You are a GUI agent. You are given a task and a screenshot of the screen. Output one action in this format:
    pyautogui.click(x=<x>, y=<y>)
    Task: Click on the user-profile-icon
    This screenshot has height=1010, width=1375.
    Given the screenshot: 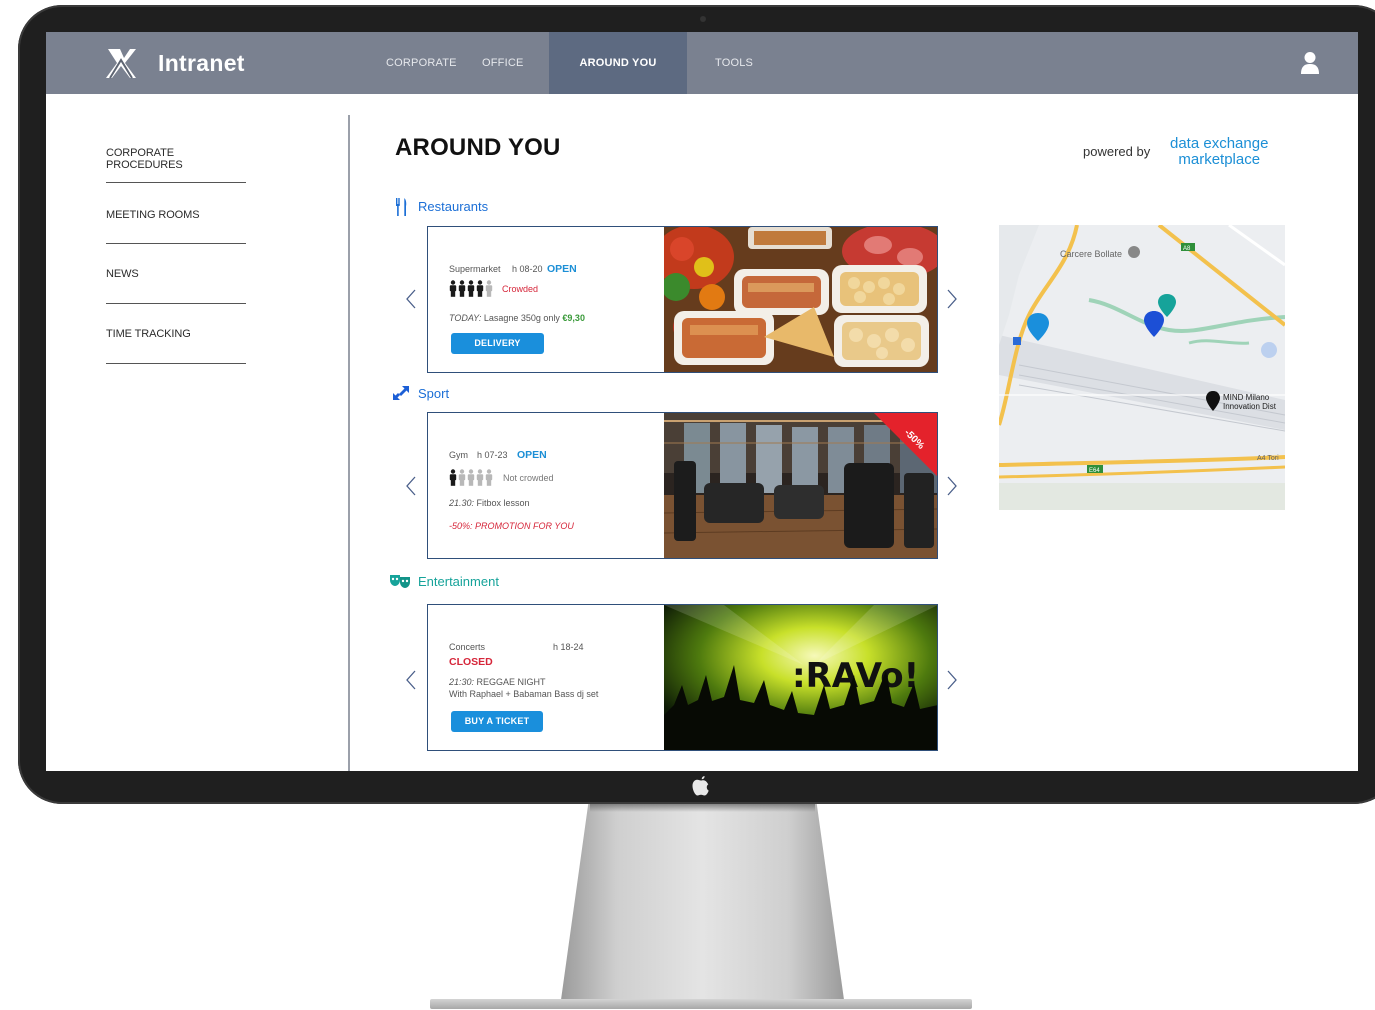 What is the action you would take?
    pyautogui.click(x=1310, y=63)
    